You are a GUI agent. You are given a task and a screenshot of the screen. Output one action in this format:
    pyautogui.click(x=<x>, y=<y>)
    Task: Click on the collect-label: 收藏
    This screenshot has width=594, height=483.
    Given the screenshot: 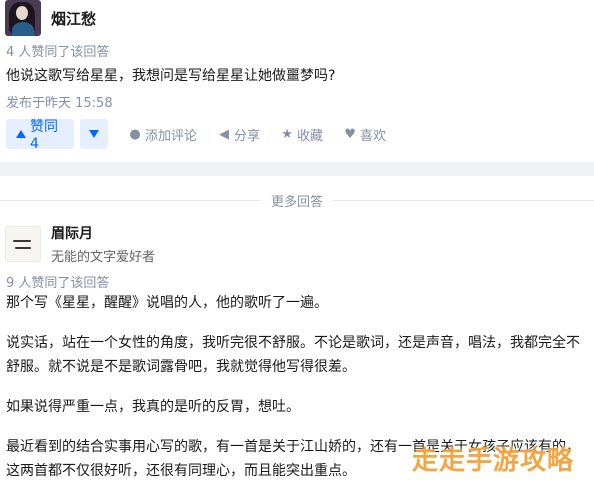 What is the action you would take?
    pyautogui.click(x=310, y=136)
    